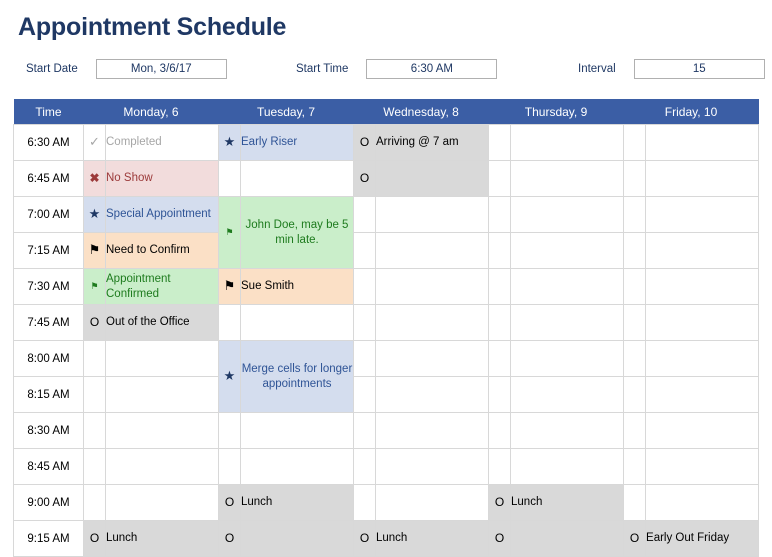 The width and height of the screenshot is (772, 557). I want to click on check-icon: ✓, so click(94, 142).